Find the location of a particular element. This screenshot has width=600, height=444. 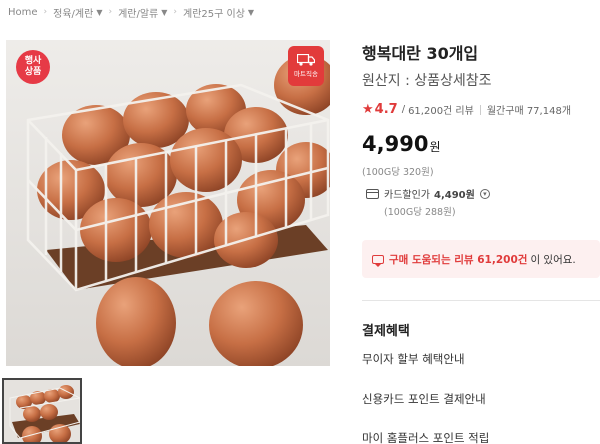

card-discount-price: 4,490원 is located at coordinates (454, 195).